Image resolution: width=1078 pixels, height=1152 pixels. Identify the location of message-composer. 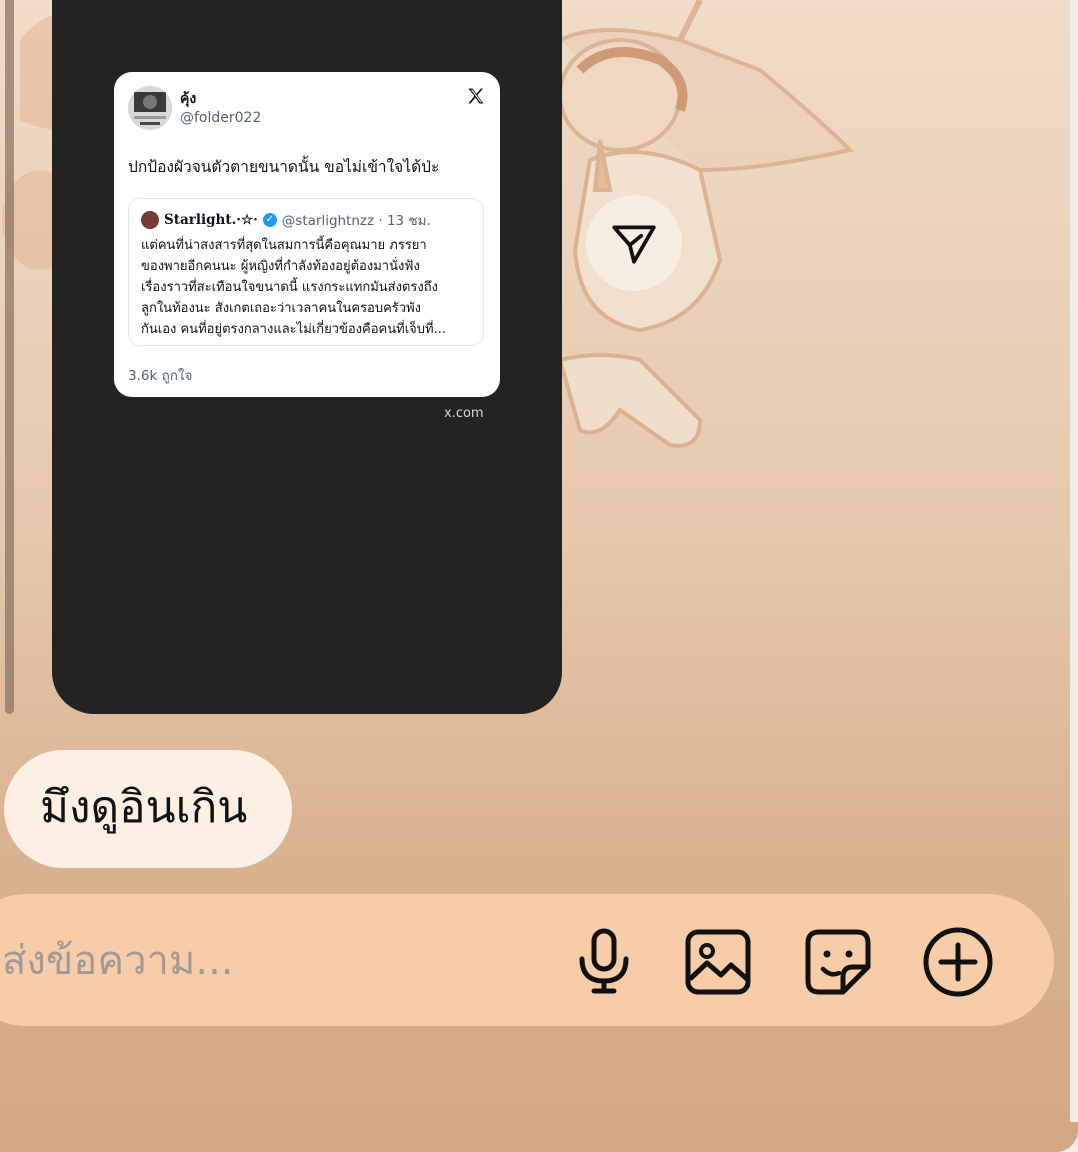
(527, 960).